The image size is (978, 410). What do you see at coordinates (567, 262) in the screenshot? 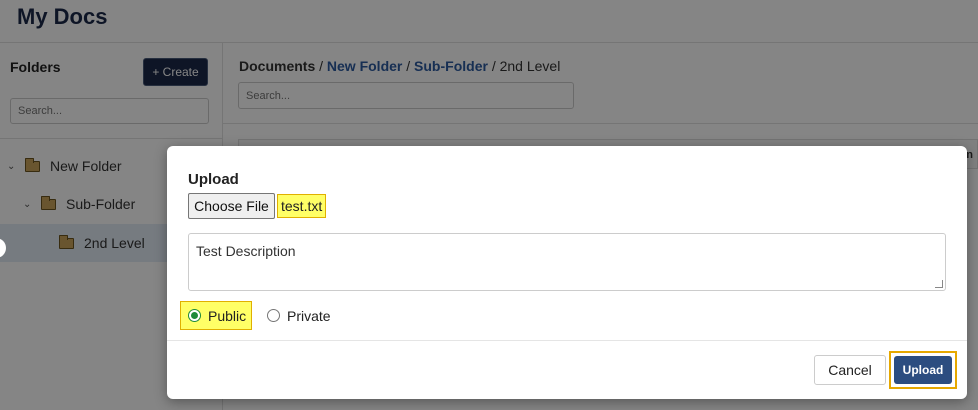
I see `description-textarea: Test Description` at bounding box center [567, 262].